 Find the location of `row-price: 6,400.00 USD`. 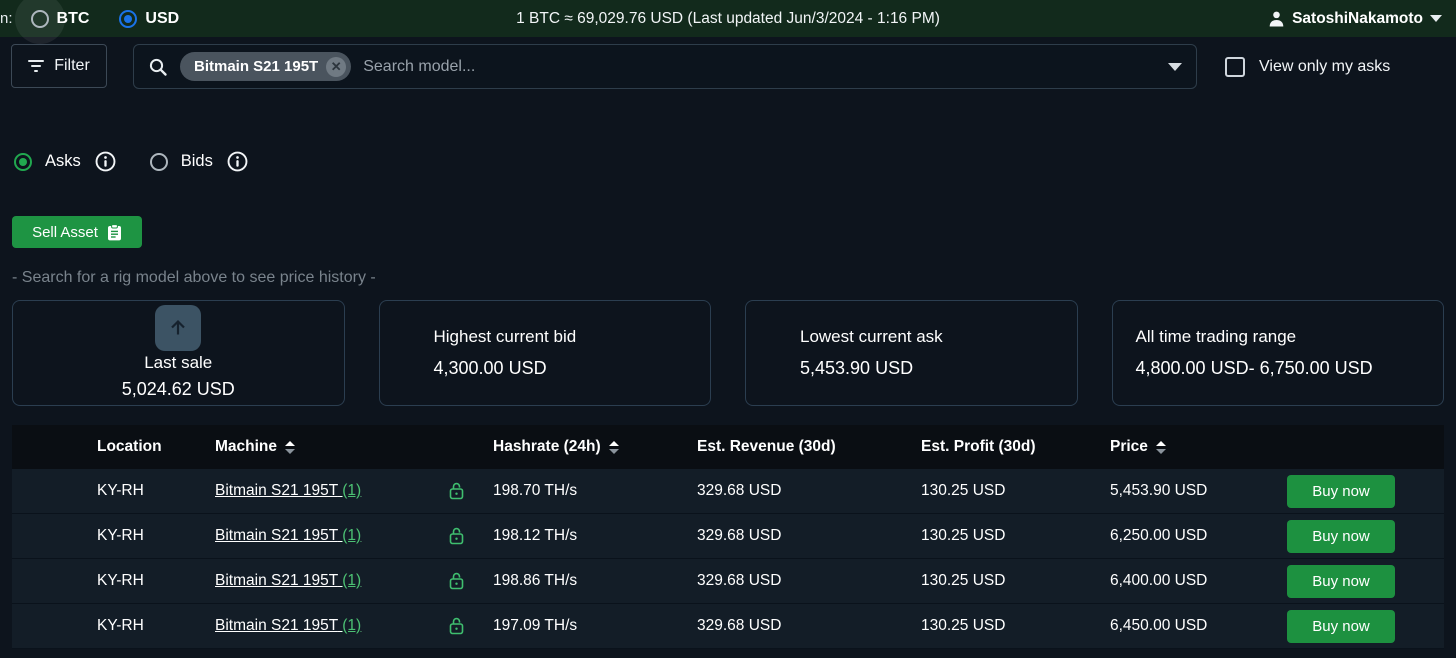

row-price: 6,400.00 USD is located at coordinates (1159, 580).